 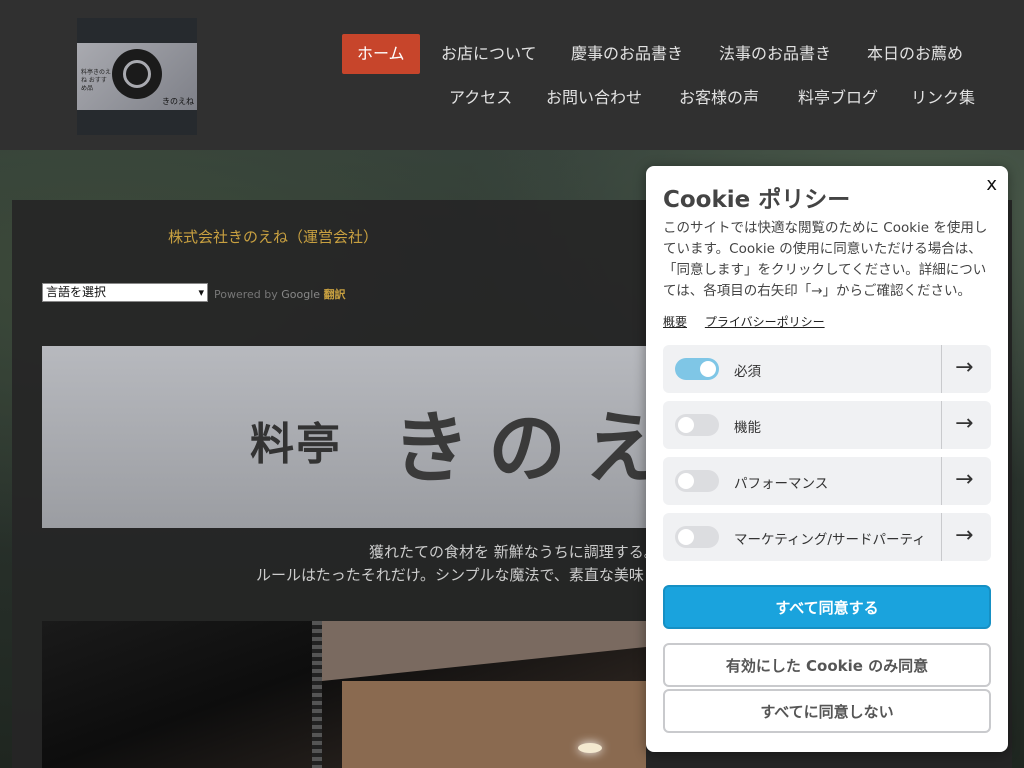 I want to click on cookie-links: 概要 プライバシーポリシー, so click(x=751, y=321).